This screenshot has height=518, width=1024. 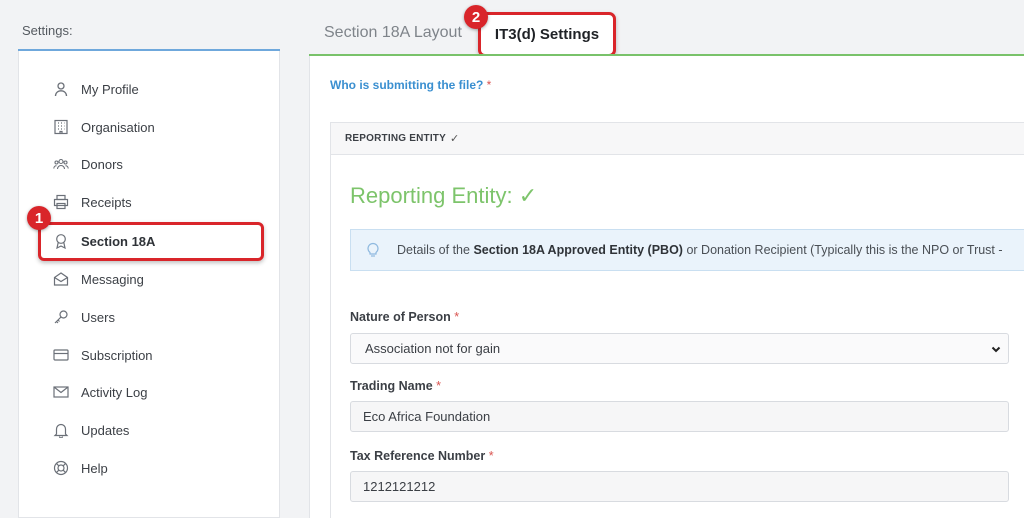 I want to click on sidebar-item-users: Users, so click(x=150, y=317).